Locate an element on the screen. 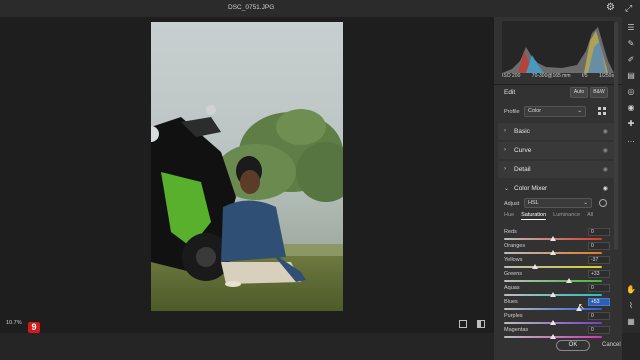 This screenshot has width=640, height=360. eye-redeye-icon: ◉ is located at coordinates (631, 108).